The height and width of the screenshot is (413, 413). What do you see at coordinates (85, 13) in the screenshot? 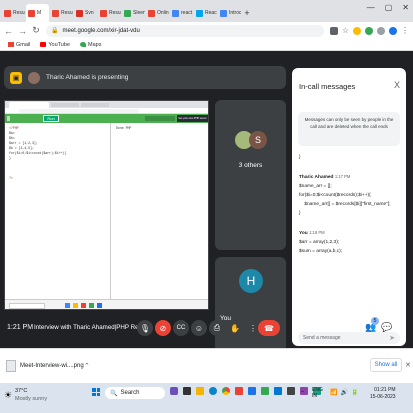
I see `browser-tab: Svn` at bounding box center [85, 13].